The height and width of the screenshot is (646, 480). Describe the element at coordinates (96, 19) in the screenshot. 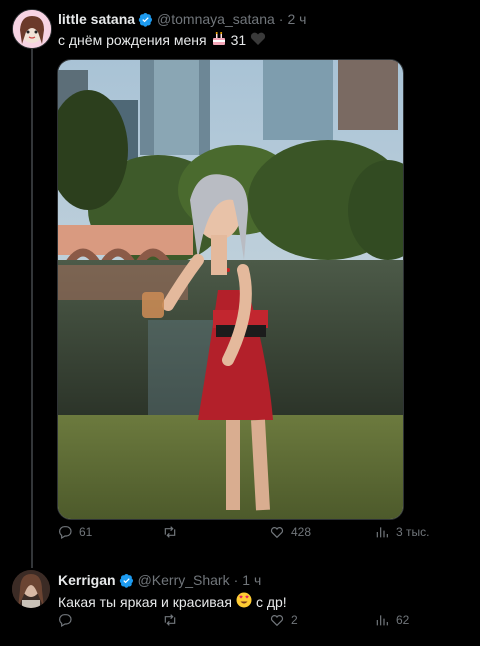

I see `author-name: little satana` at that location.